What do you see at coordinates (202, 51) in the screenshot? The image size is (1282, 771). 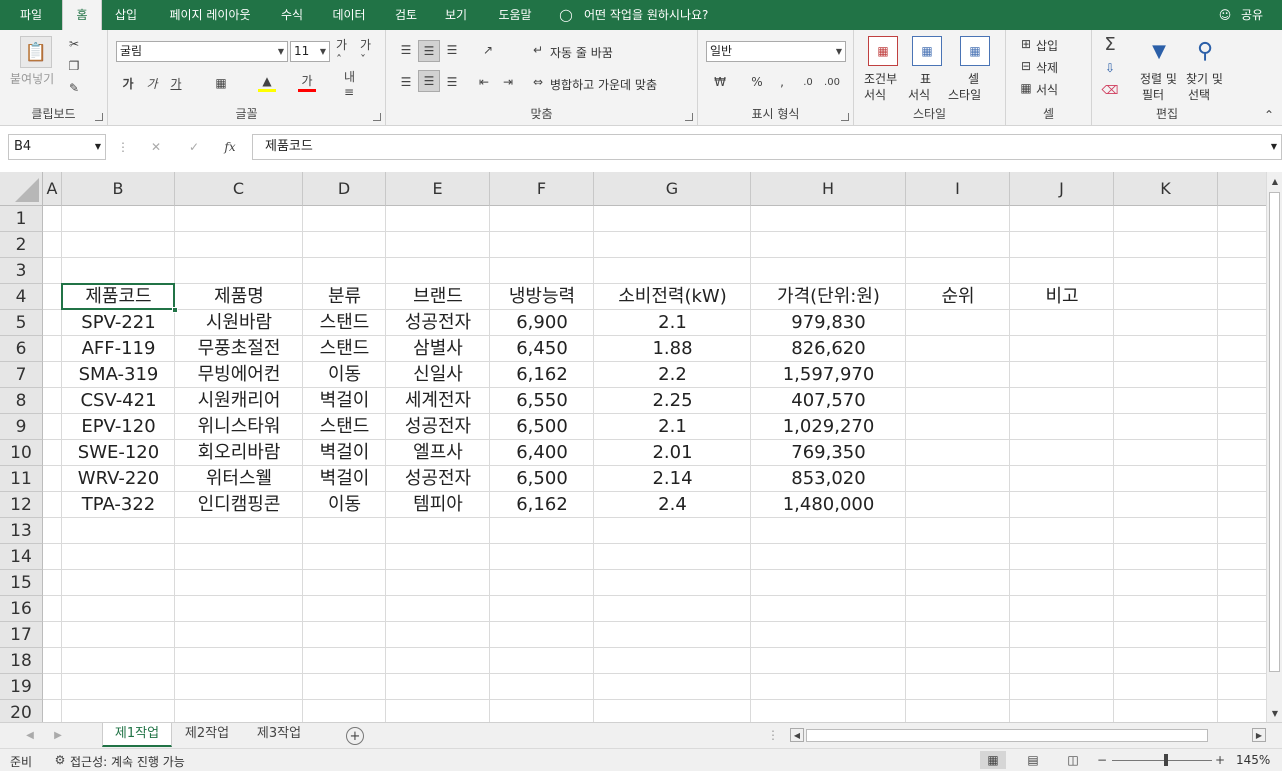 I see `font-name-combo: 굴림 ▼` at bounding box center [202, 51].